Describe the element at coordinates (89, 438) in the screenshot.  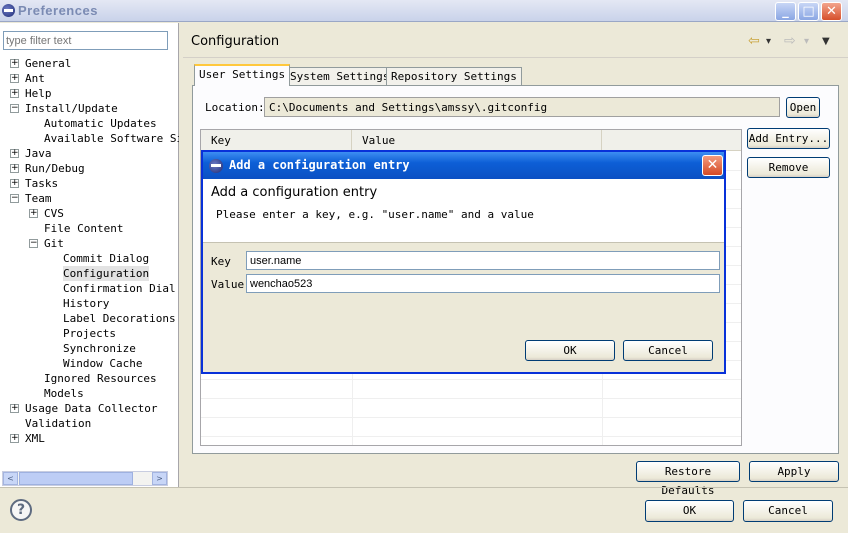
I see `tree-item: + XML` at that location.